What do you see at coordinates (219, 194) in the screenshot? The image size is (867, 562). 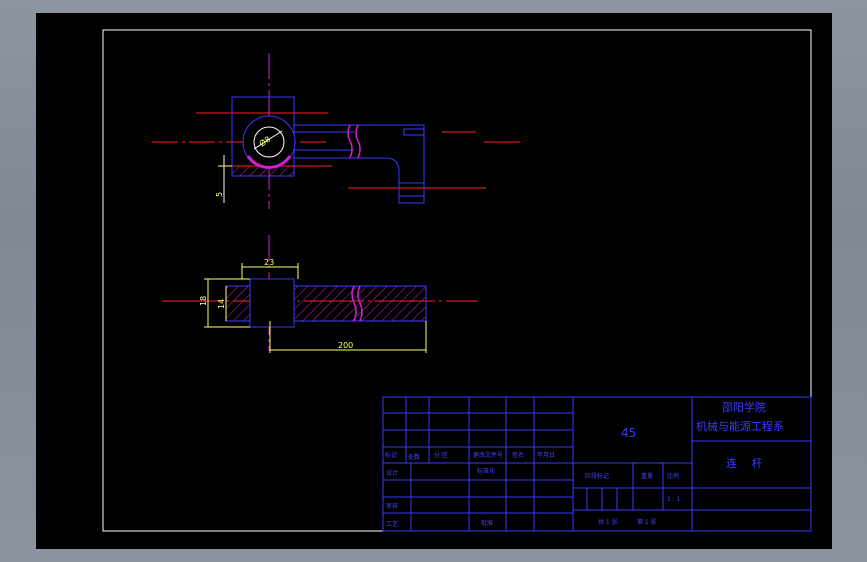 I see `dim-offset: 5` at bounding box center [219, 194].